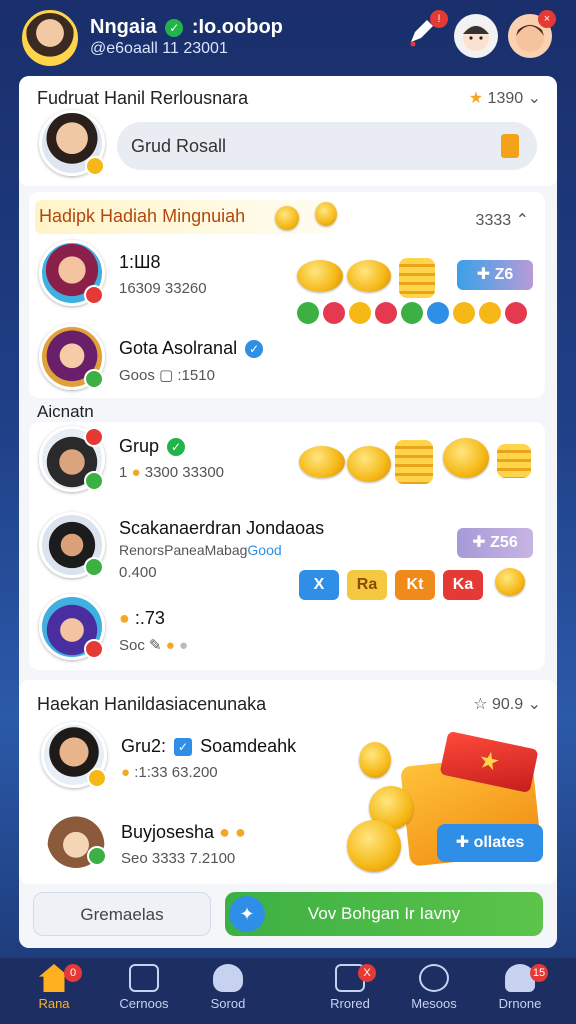  Describe the element at coordinates (434, 987) in the screenshot. I see `nav-item-messages: Mesoos` at that location.